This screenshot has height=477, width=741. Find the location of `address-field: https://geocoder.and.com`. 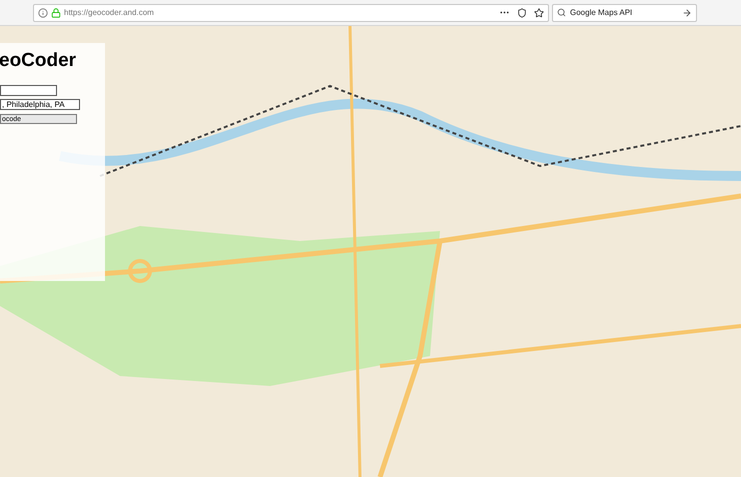

address-field: https://geocoder.and.com is located at coordinates (291, 13).